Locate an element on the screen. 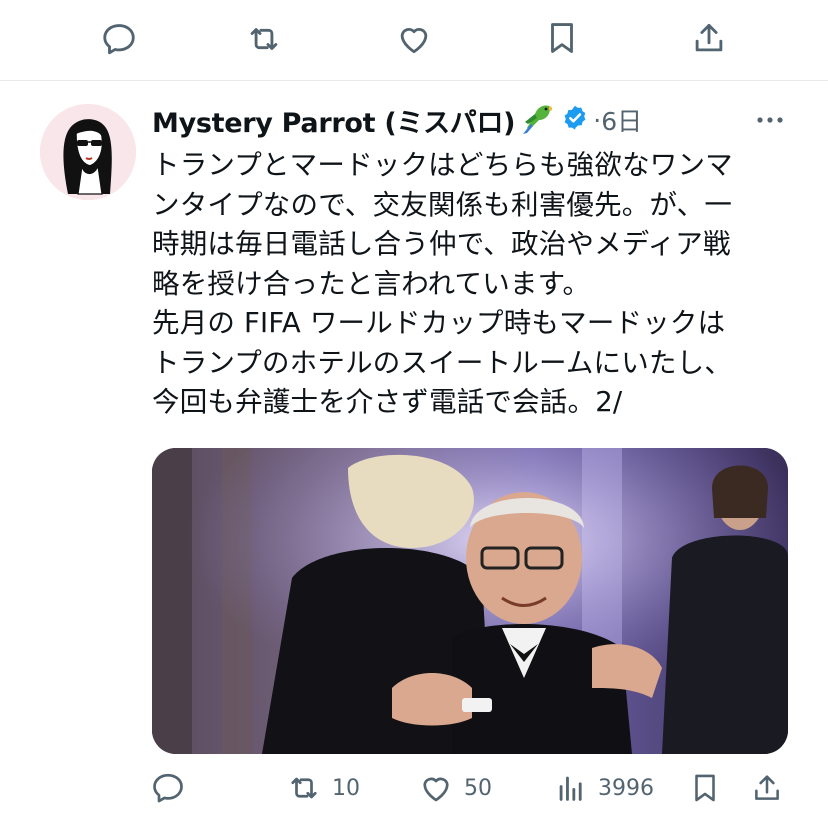  share-button-top is located at coordinates (709, 38).